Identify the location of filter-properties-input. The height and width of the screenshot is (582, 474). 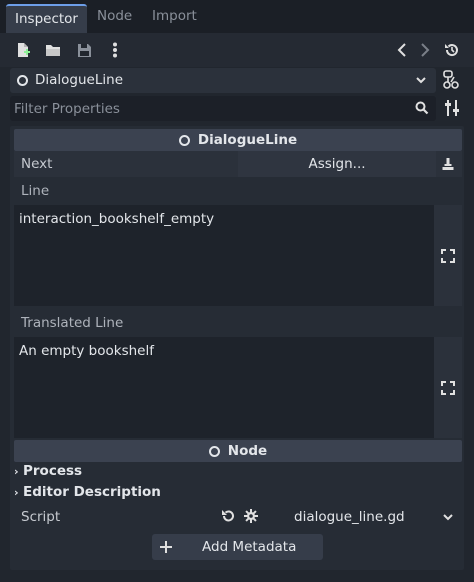
(210, 108).